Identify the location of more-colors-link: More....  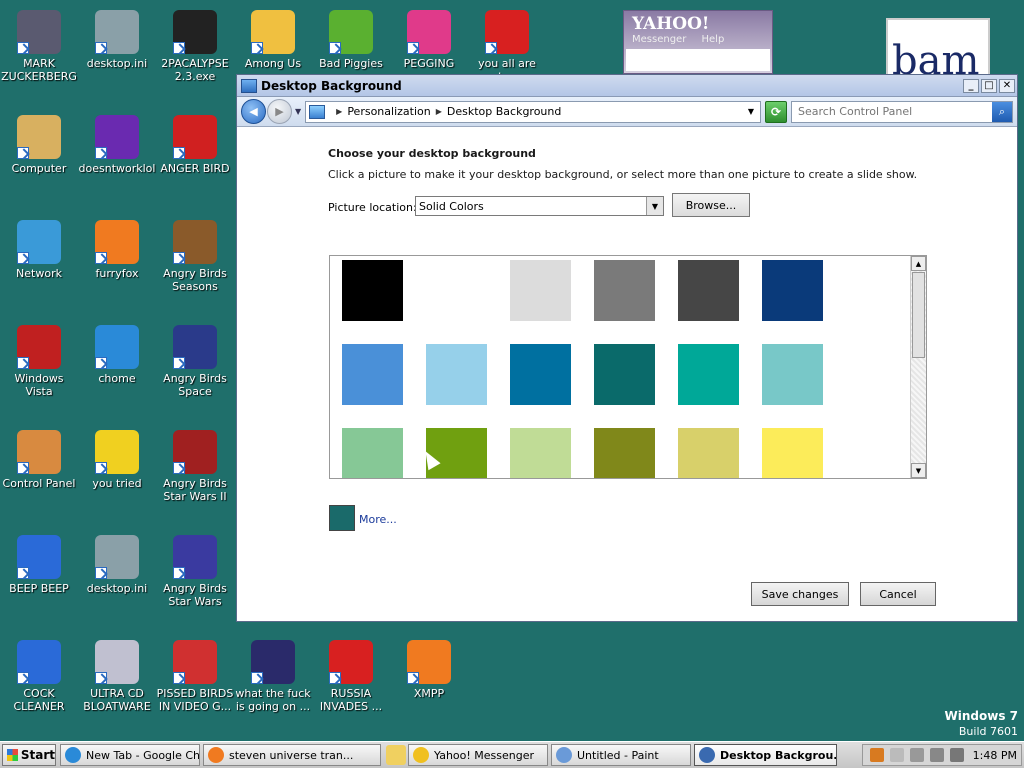
(378, 519).